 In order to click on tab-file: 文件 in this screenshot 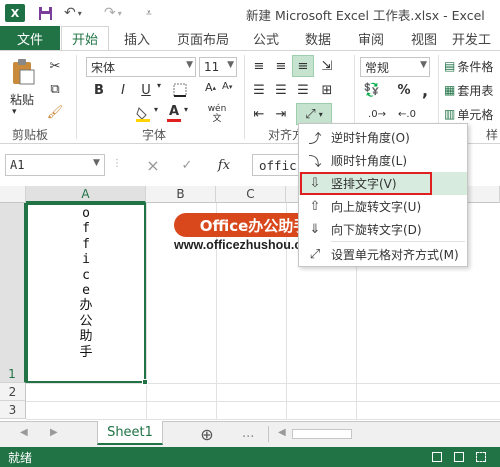, I will do `click(30, 38)`.